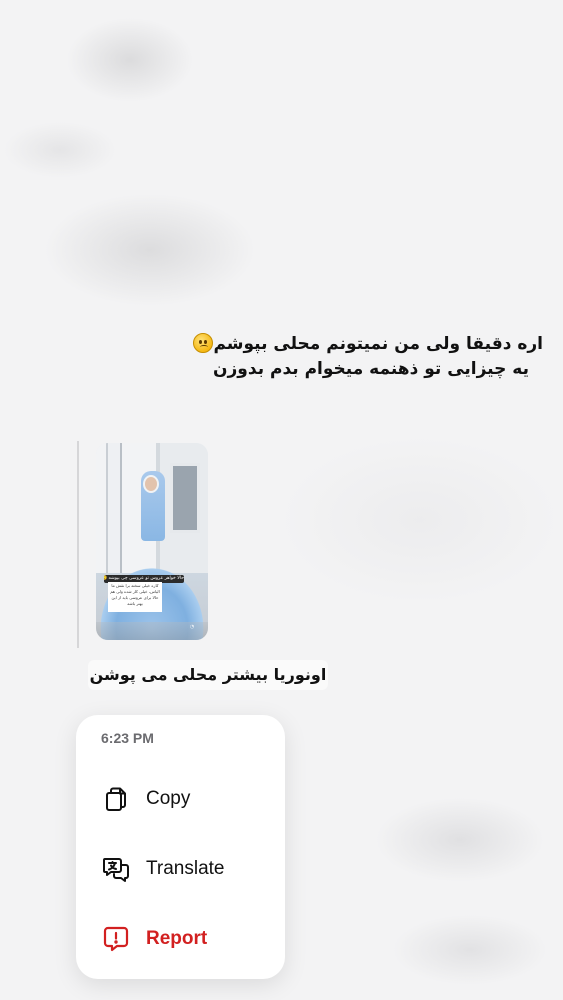 This screenshot has width=563, height=1000. I want to click on post-watermark-icon: ◔, so click(192, 627).